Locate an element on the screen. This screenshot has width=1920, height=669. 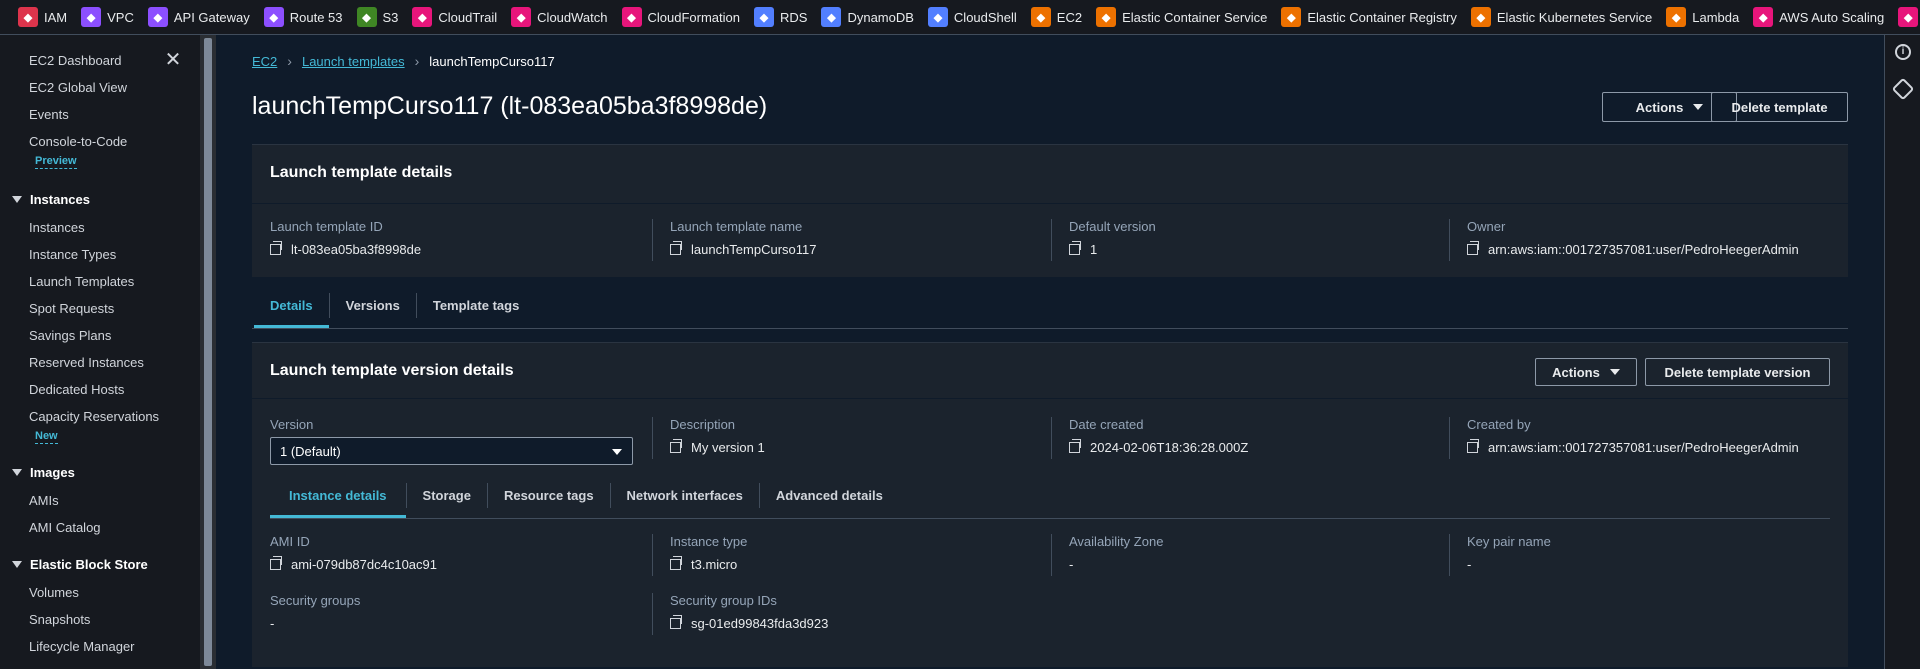
breadcrumb-launch-templates: Launch templates is located at coordinates (353, 61).